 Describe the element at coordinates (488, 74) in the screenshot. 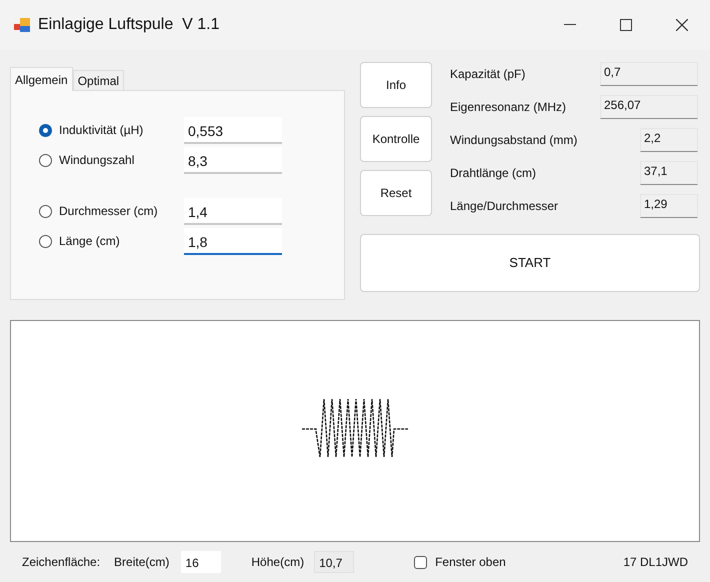

I see `result-label: Kapazität (pF)` at that location.